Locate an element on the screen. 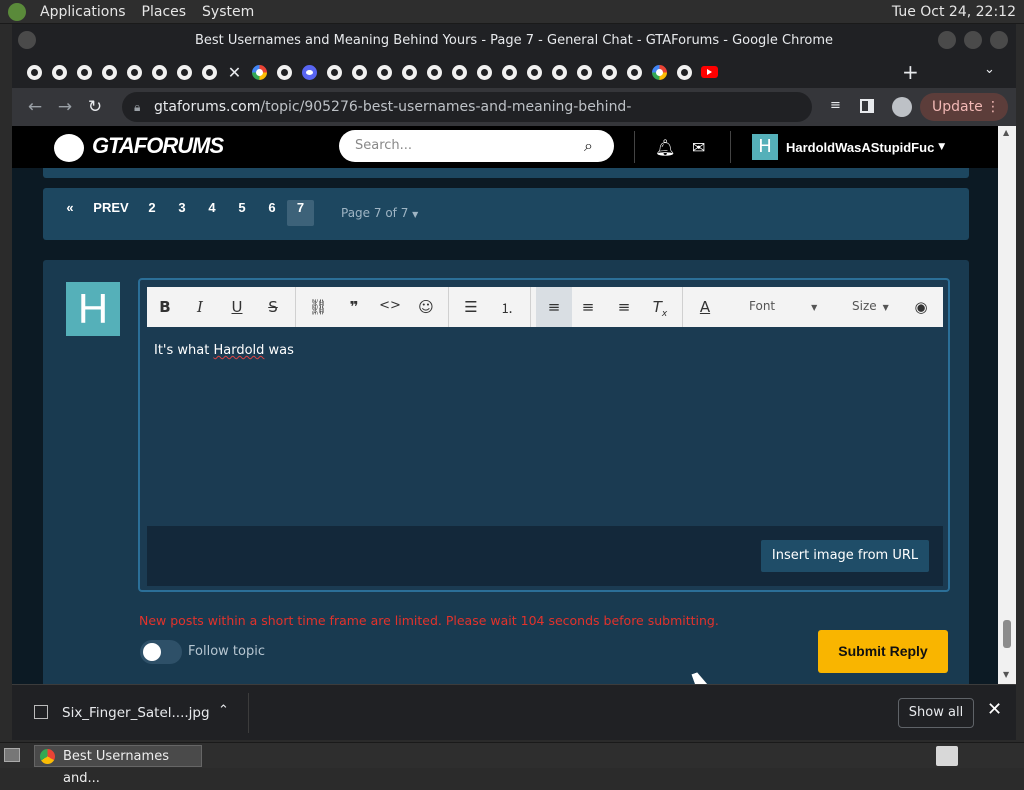 The height and width of the screenshot is (790, 1024). align-left-icon: ≡ is located at coordinates (554, 308).